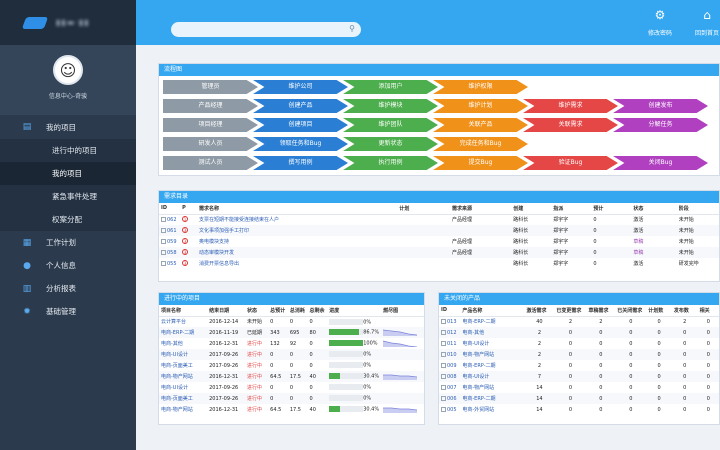 The image size is (720, 450). I want to click on table-row: 008 电商-UI设计 7 0 0 0 0 0 0, so click(579, 376).